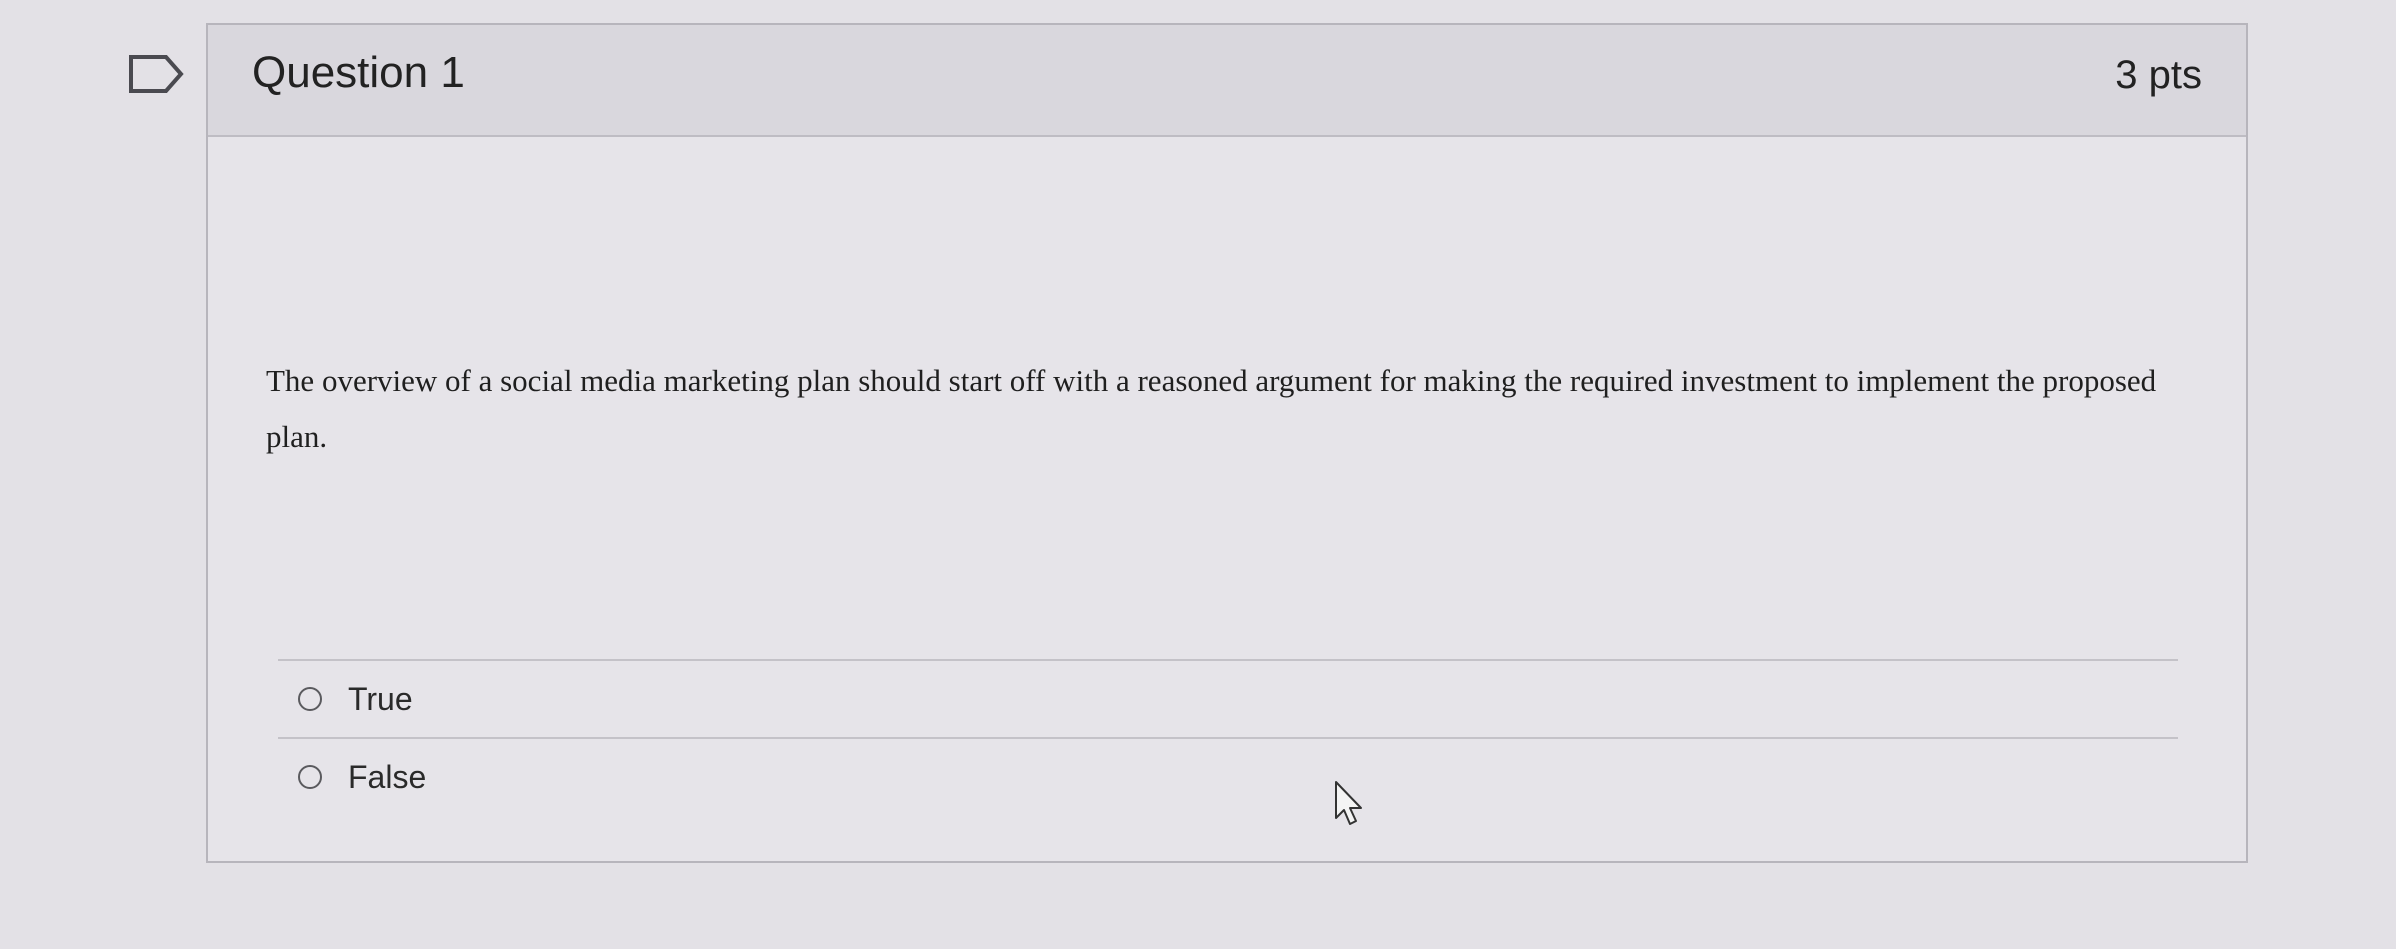 The image size is (2396, 949). I want to click on radio-true, so click(310, 699).